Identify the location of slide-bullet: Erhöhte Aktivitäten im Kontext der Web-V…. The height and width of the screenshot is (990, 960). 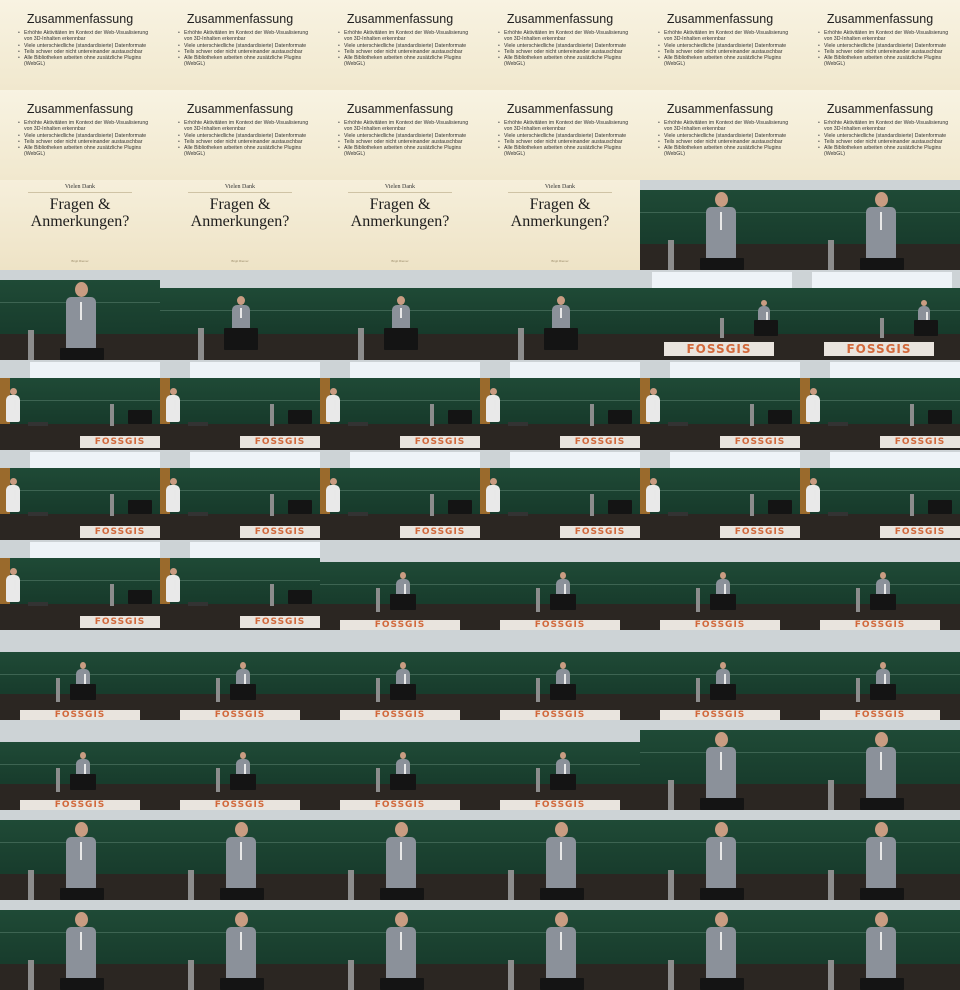
(886, 126).